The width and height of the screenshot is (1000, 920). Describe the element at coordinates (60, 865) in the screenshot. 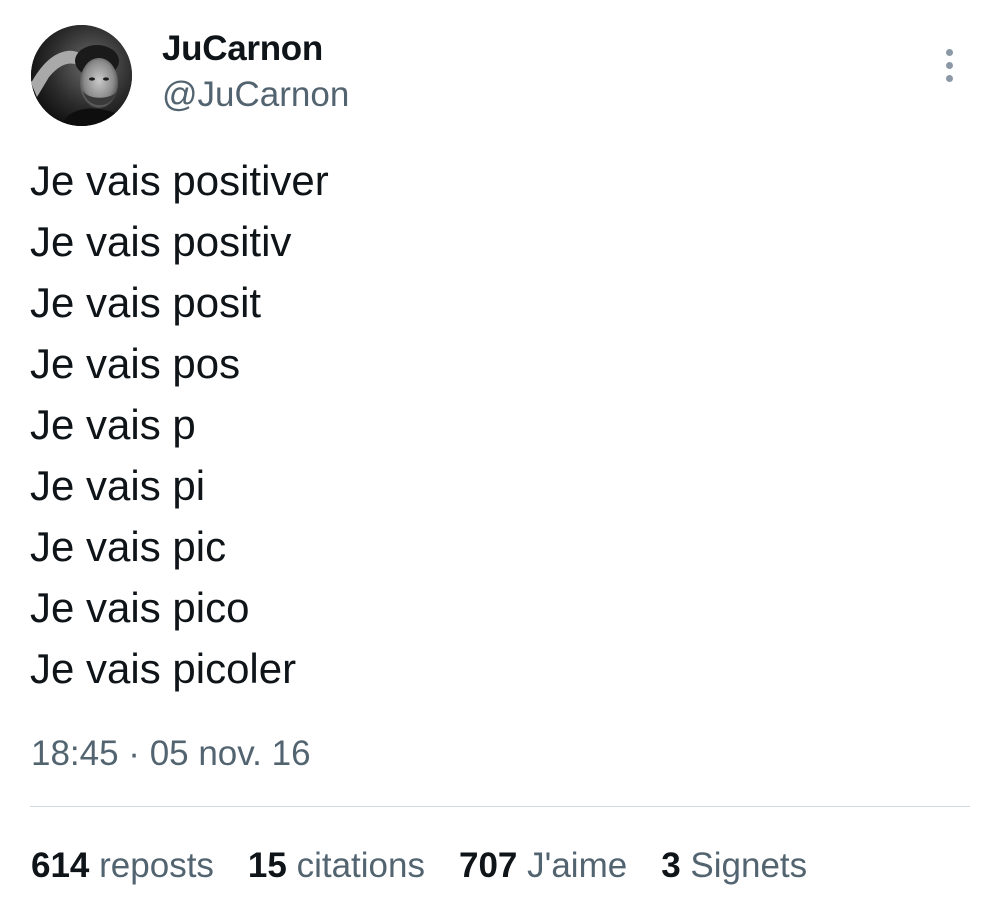

I see `reposts-count: 614` at that location.